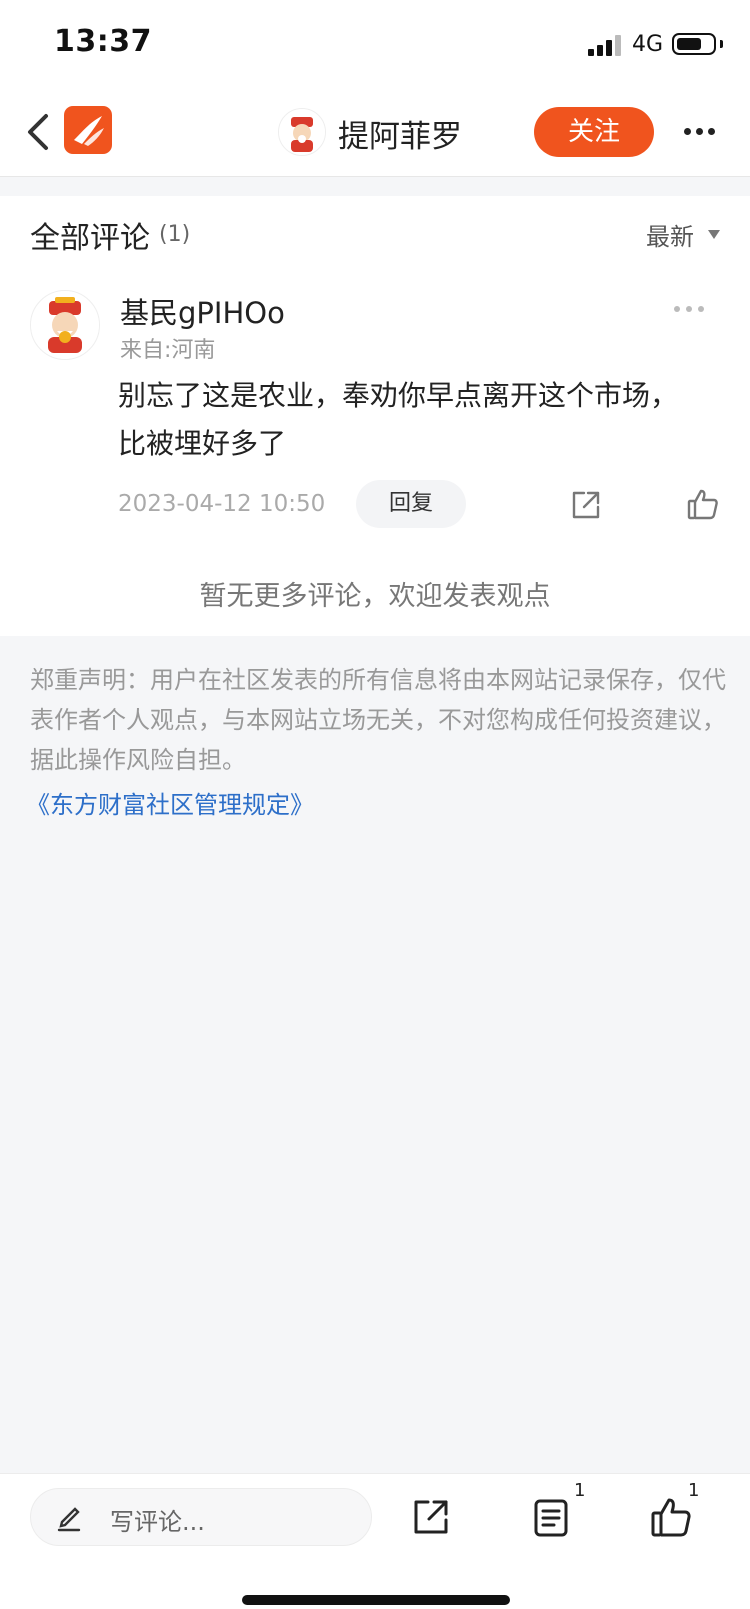 This screenshot has height=1609, width=750. What do you see at coordinates (714, 234) in the screenshot?
I see `caret-down-icon` at bounding box center [714, 234].